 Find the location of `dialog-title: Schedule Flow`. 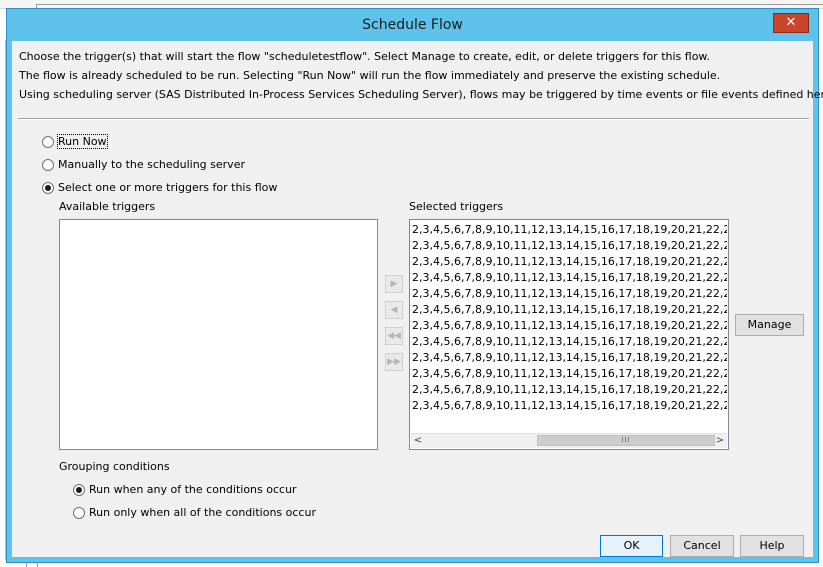

dialog-title: Schedule Flow is located at coordinates (412, 25).